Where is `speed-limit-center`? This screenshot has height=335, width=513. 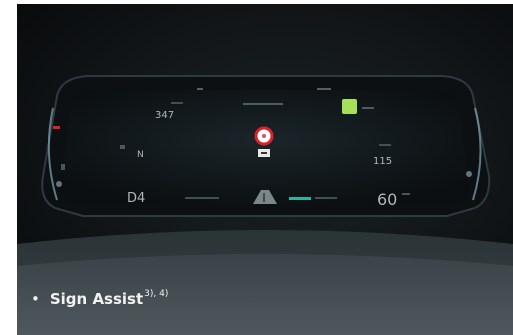
speed-limit-center is located at coordinates (264, 136).